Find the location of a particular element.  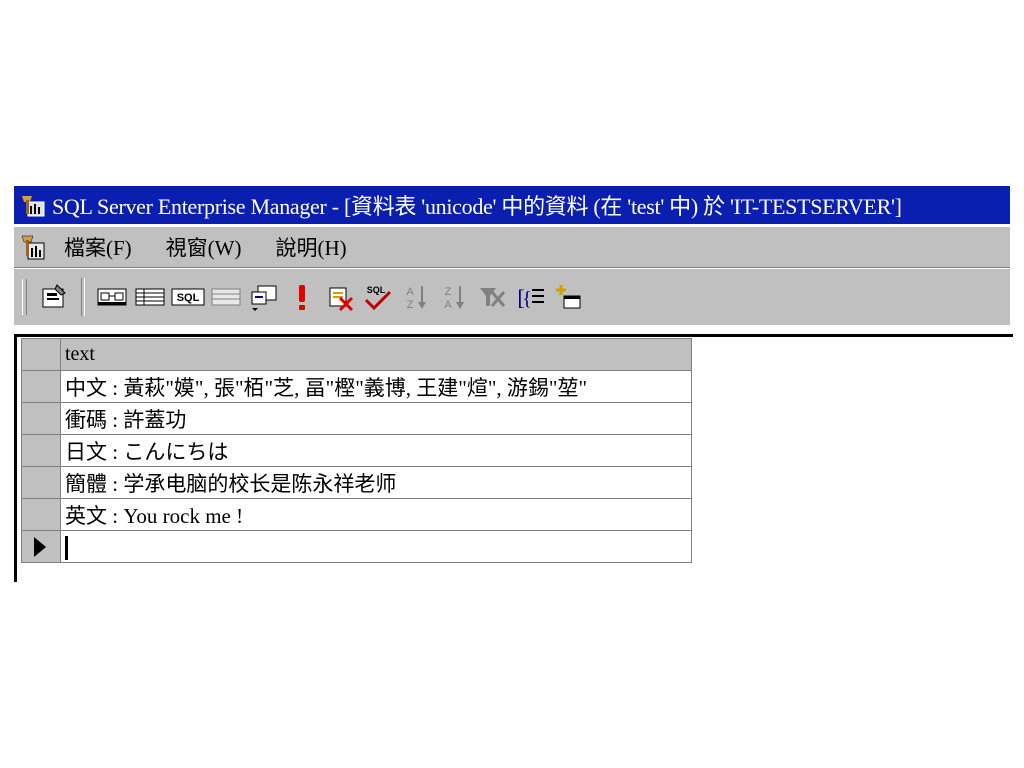

toolbar-separator is located at coordinates (83, 297).